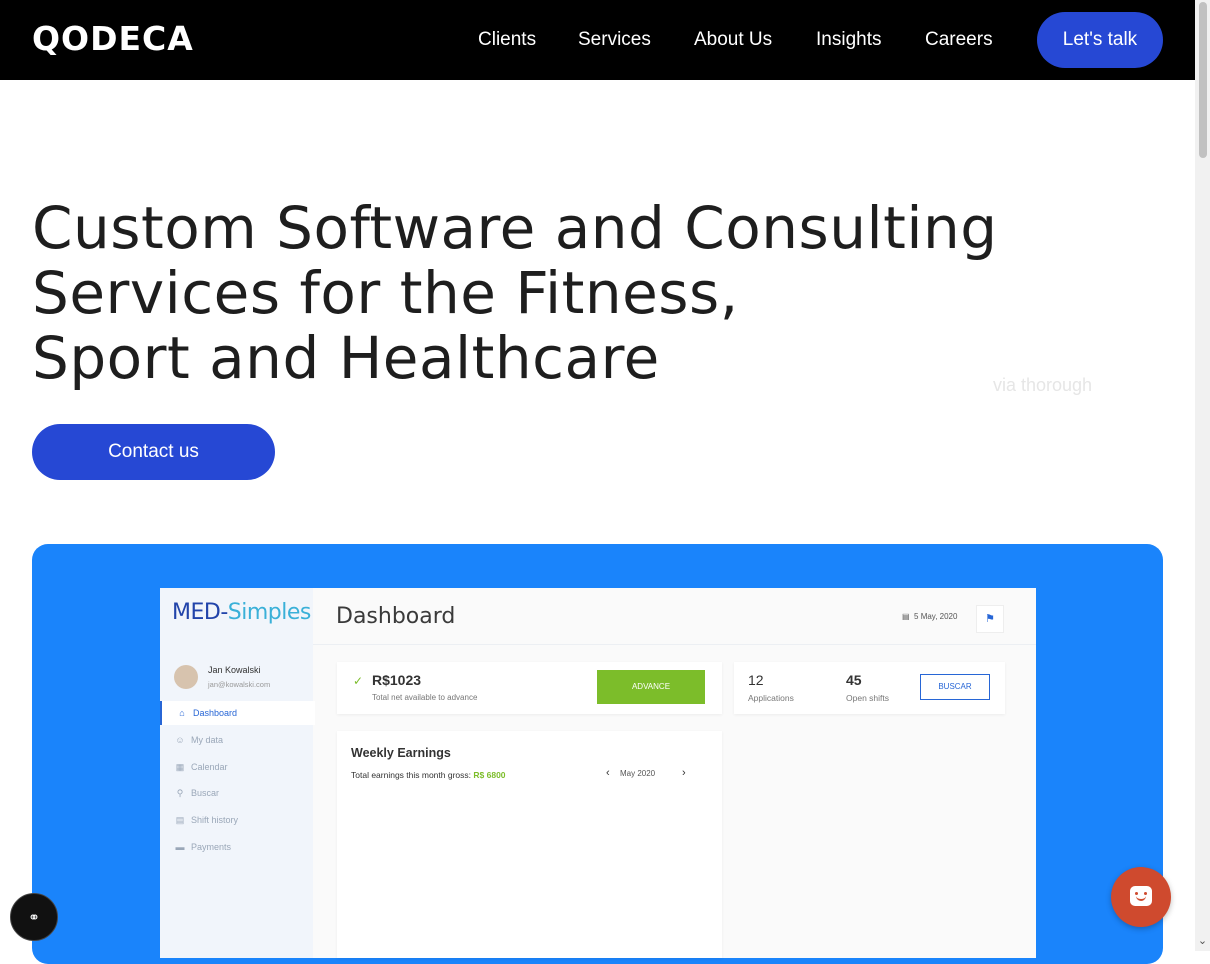 This screenshot has height=964, width=1210. I want to click on search-icon: ⚲, so click(180, 793).